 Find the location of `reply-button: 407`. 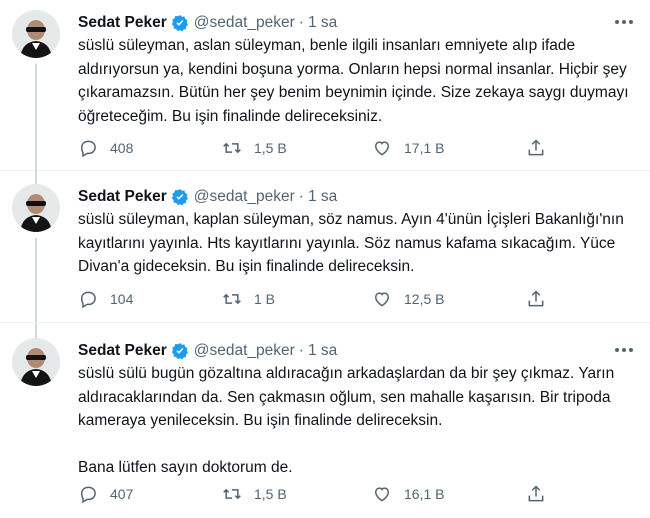

reply-button: 407 is located at coordinates (105, 494).